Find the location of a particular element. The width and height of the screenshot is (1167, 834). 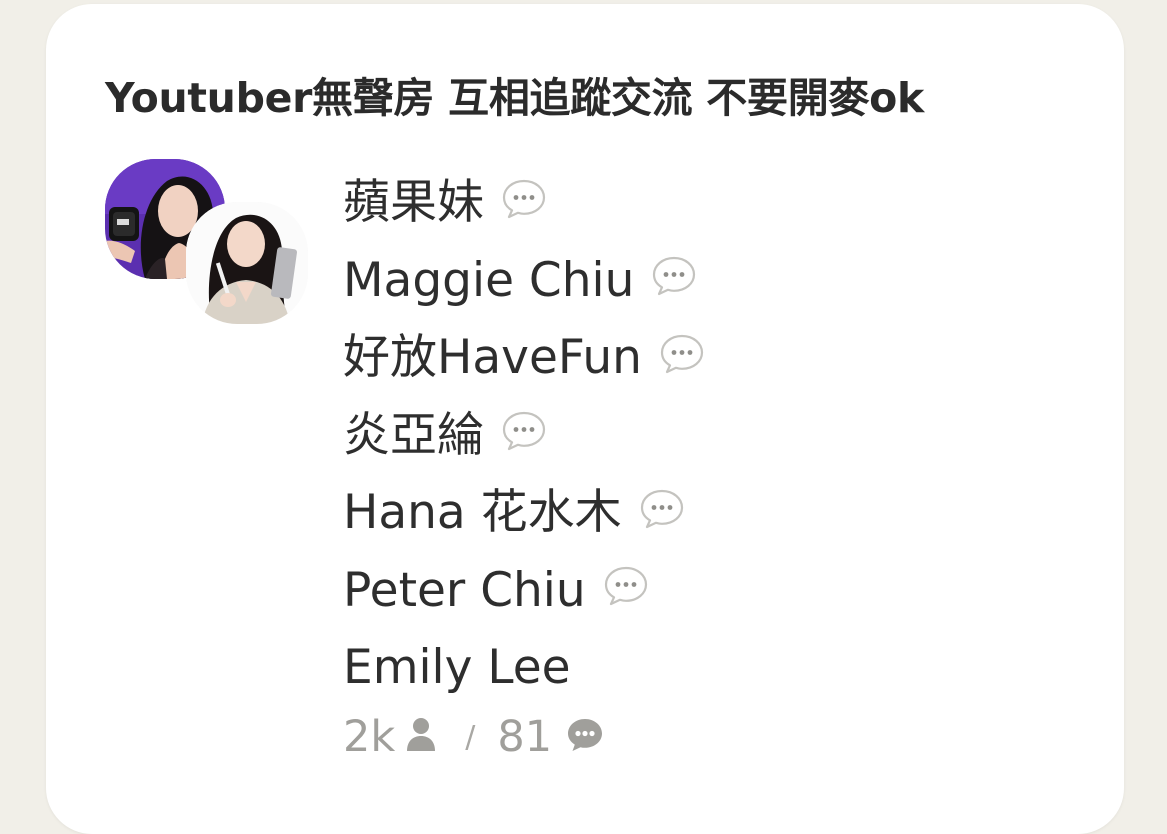

speaker-name: 好放HaveFun is located at coordinates (492, 358).